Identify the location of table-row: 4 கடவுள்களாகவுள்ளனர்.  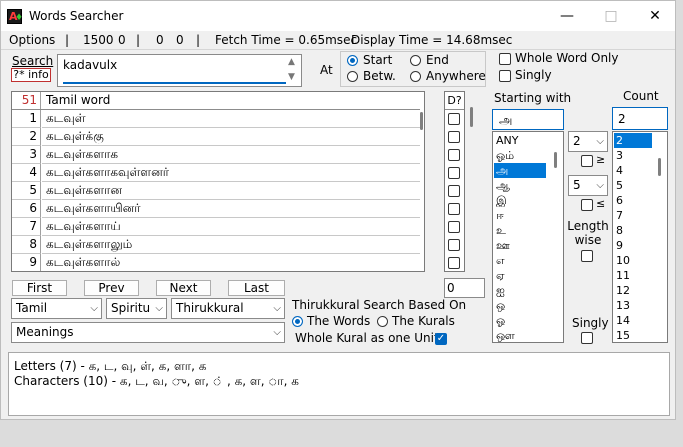
(218, 173).